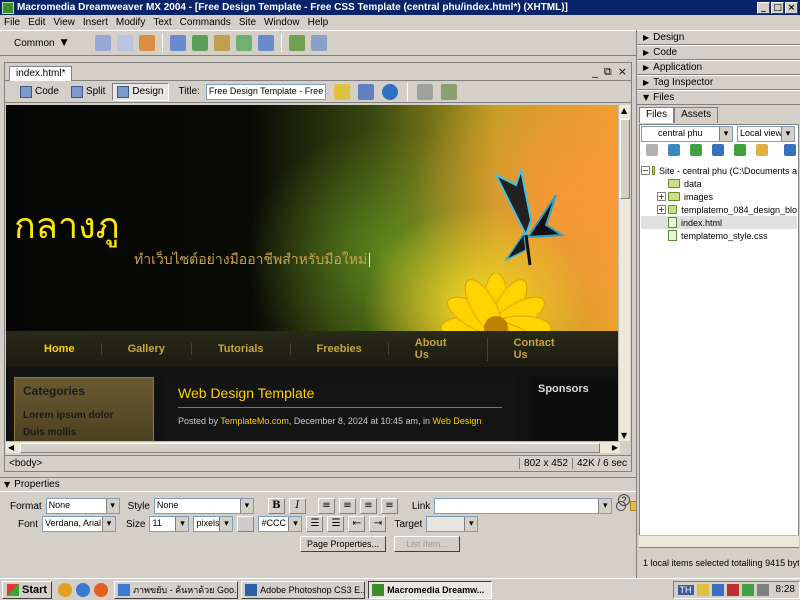 The width and height of the screenshot is (800, 600). I want to click on comment-icon, so click(265, 43).